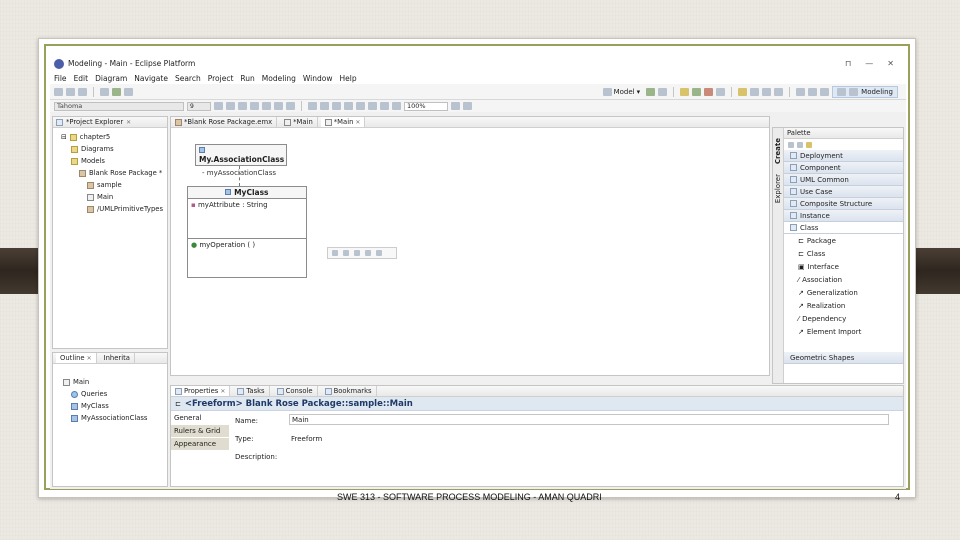 The image size is (960, 540). I want to click on run-icon, so click(116, 91).